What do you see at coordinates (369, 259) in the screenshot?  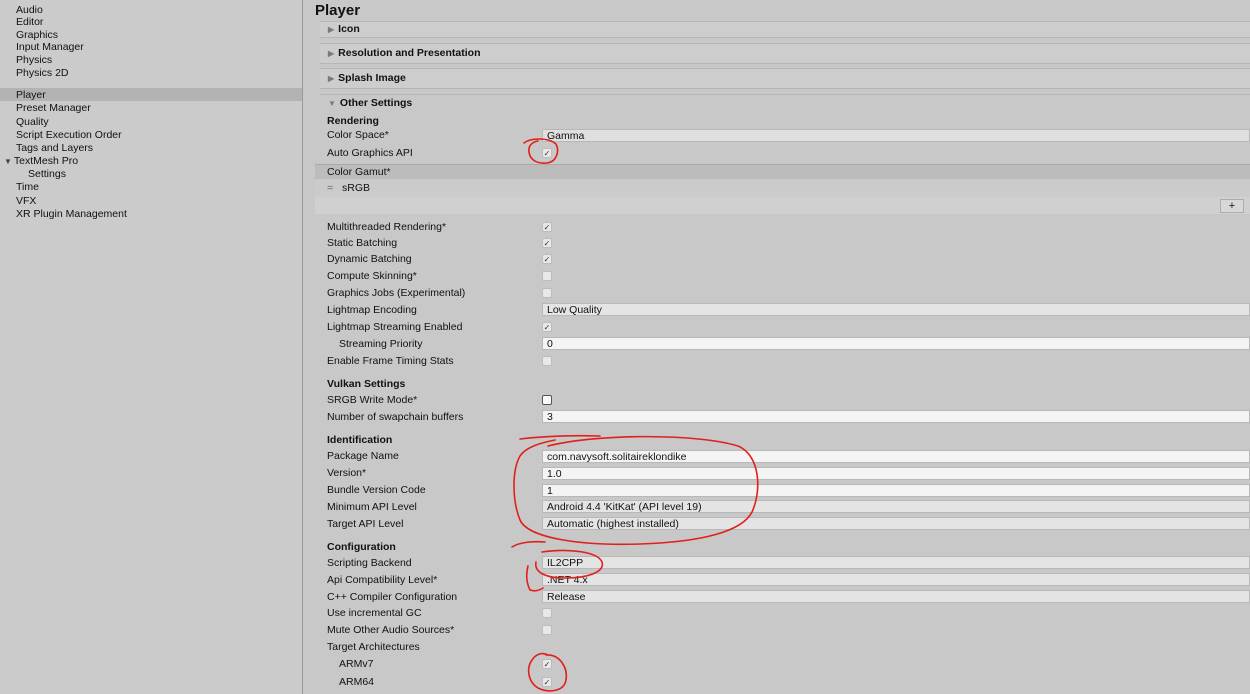 I see `dynamic-batching-label: Dynamic Batching` at bounding box center [369, 259].